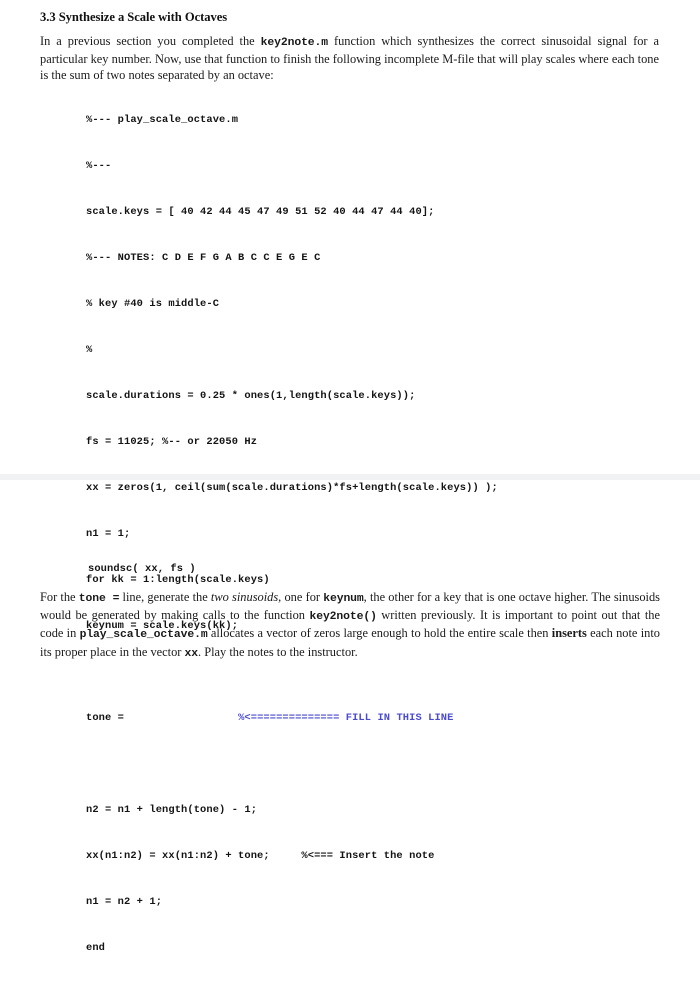  I want to click on page-title: 3.3 Synthesize a Scale with Octaves, so click(134, 17).